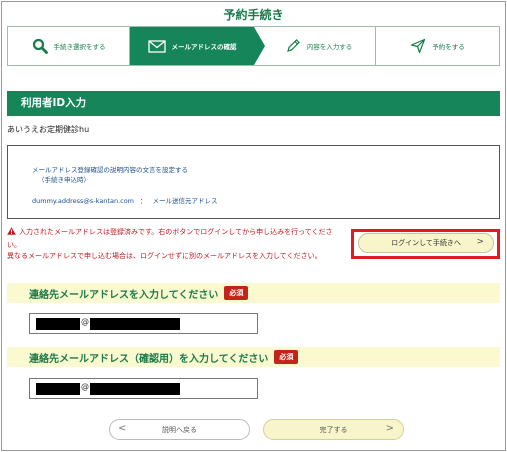  Describe the element at coordinates (83, 201) in the screenshot. I see `sender-email: dummy.address@s-kantan.com` at that location.